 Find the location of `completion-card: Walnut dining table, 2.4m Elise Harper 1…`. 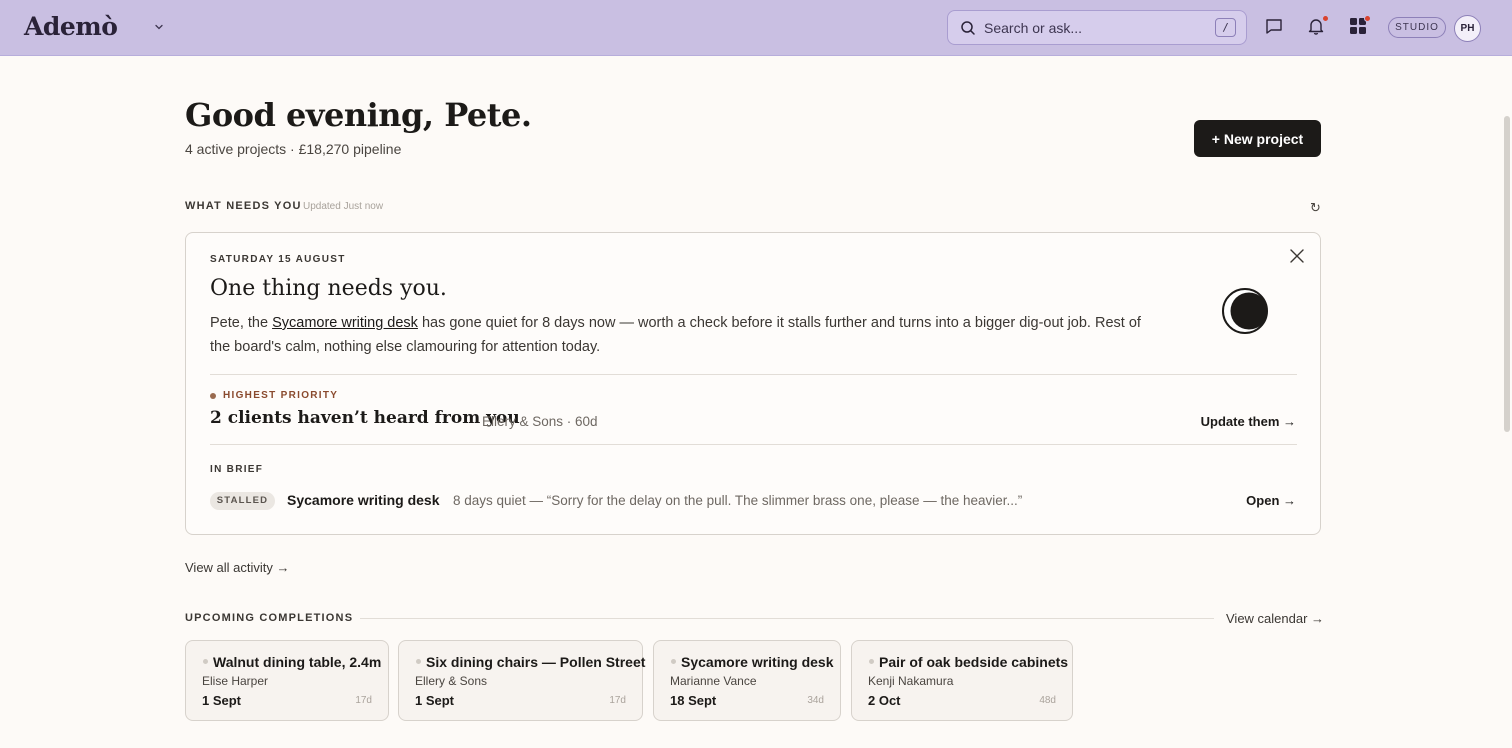

completion-card: Walnut dining table, 2.4m Elise Harper 1… is located at coordinates (287, 680).